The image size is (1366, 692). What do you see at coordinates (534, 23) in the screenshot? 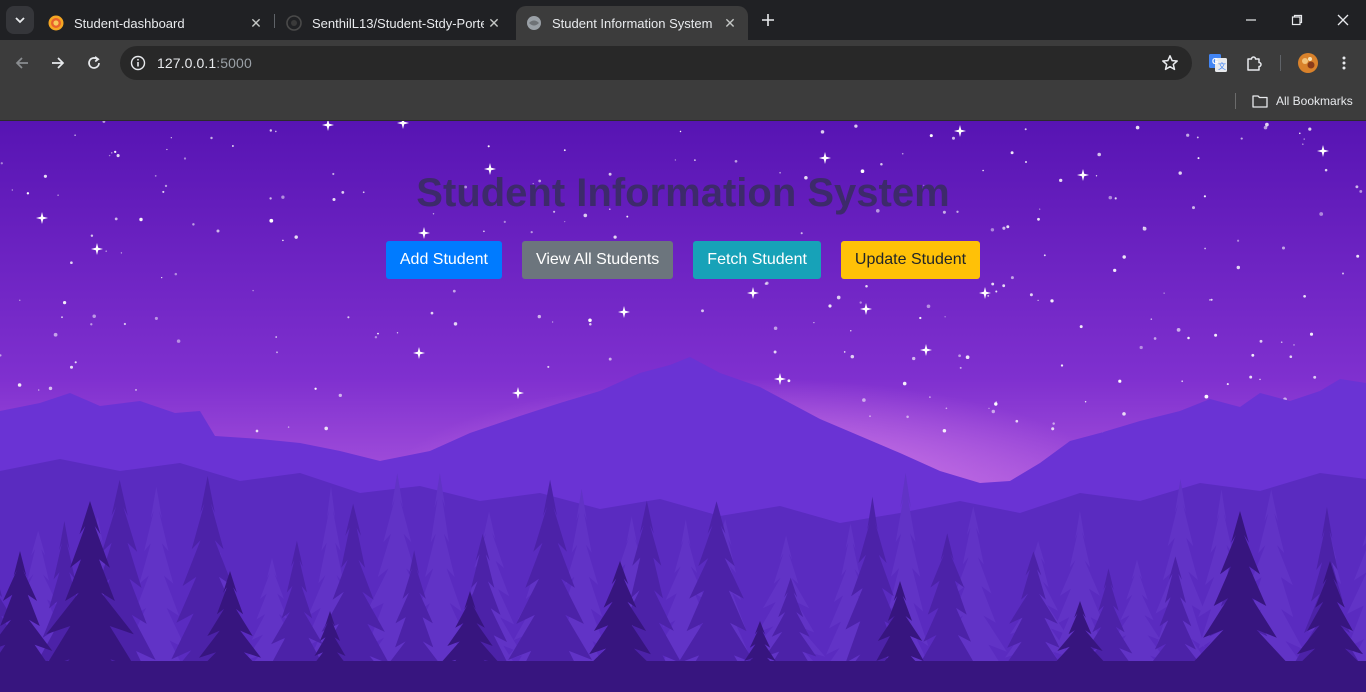
I see `globe-icon` at bounding box center [534, 23].